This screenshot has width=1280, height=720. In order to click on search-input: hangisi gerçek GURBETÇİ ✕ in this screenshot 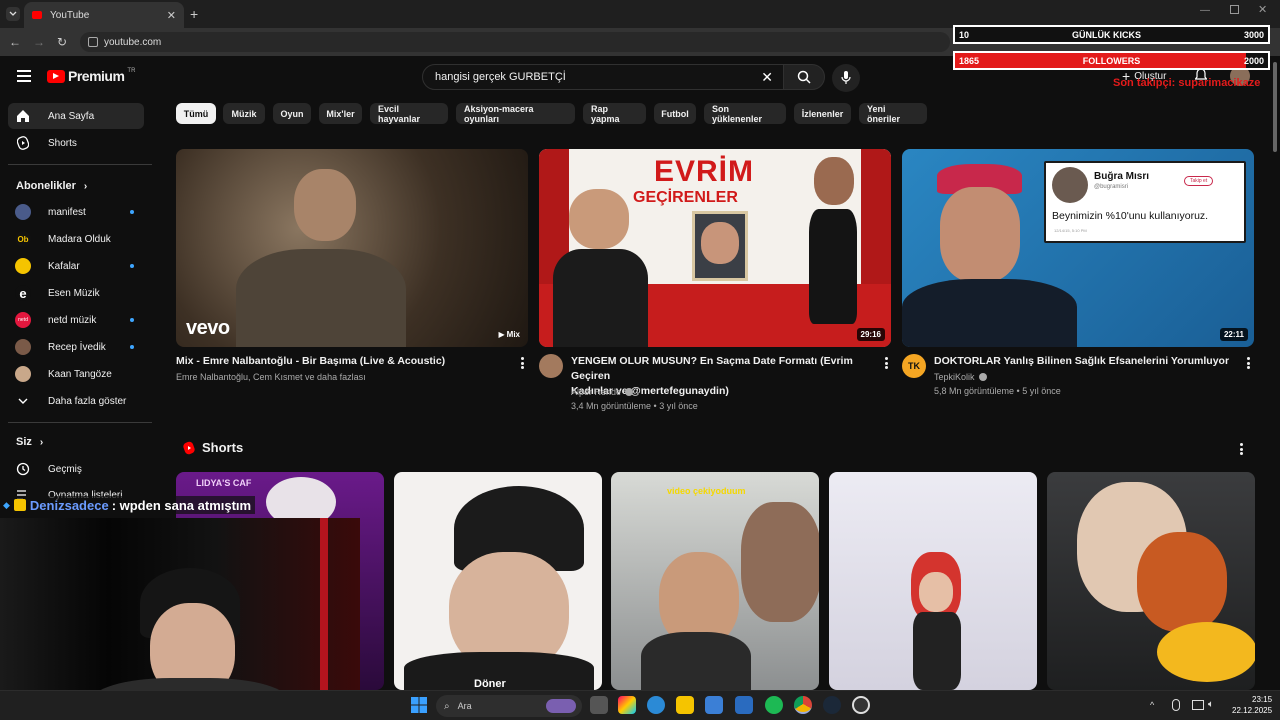, I will do `click(603, 77)`.